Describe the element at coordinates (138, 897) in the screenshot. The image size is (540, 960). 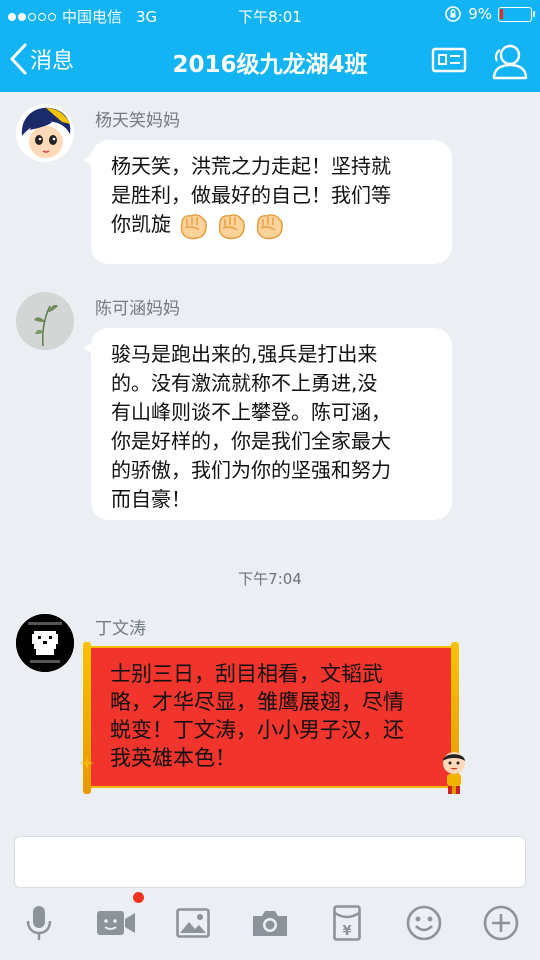
I see `notification-dot` at that location.